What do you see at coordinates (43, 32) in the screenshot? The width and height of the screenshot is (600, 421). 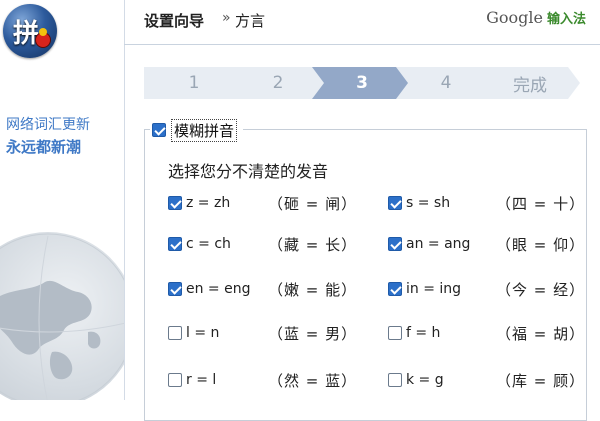 I see `logo-yellow-dot` at bounding box center [43, 32].